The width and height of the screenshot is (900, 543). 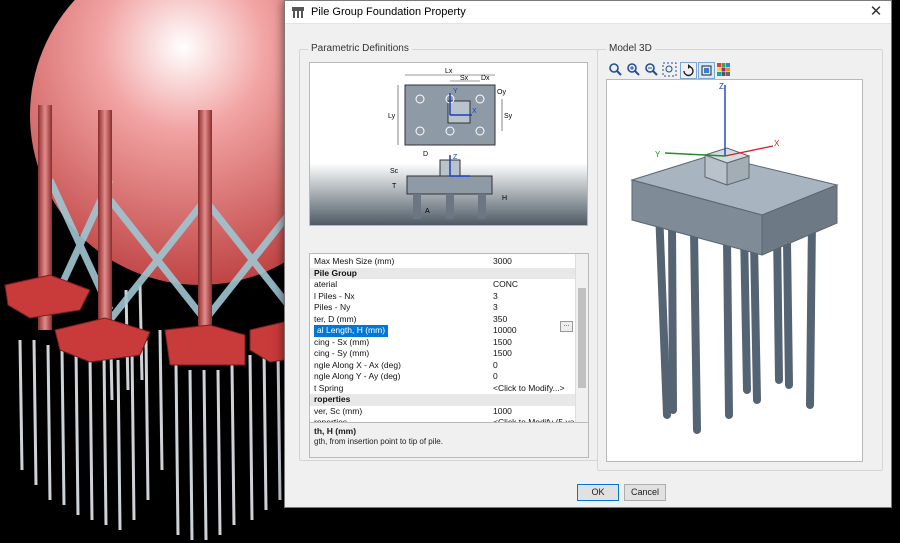 What do you see at coordinates (443, 354) in the screenshot?
I see `grid-property-row: cing - Sy (mm) 1500` at bounding box center [443, 354].